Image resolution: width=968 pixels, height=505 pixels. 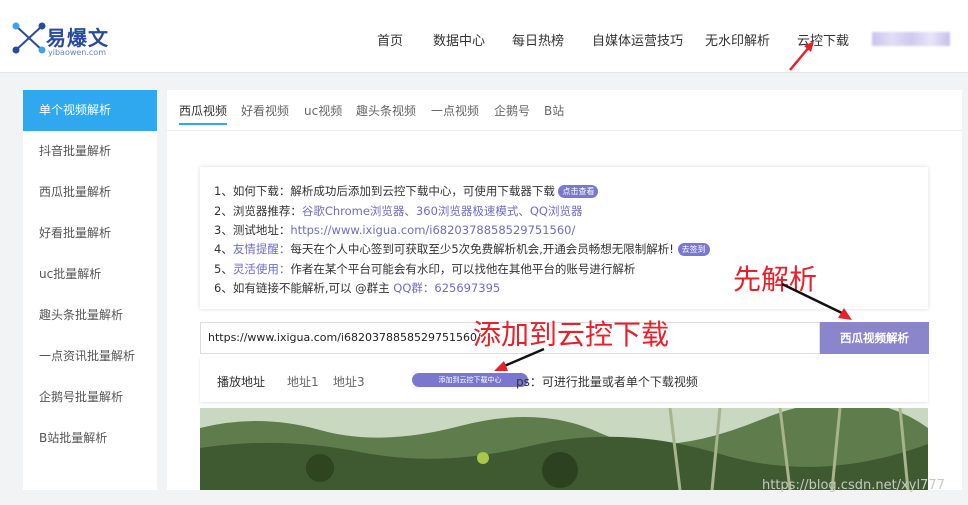 I want to click on nav-home: 首页, so click(x=390, y=39).